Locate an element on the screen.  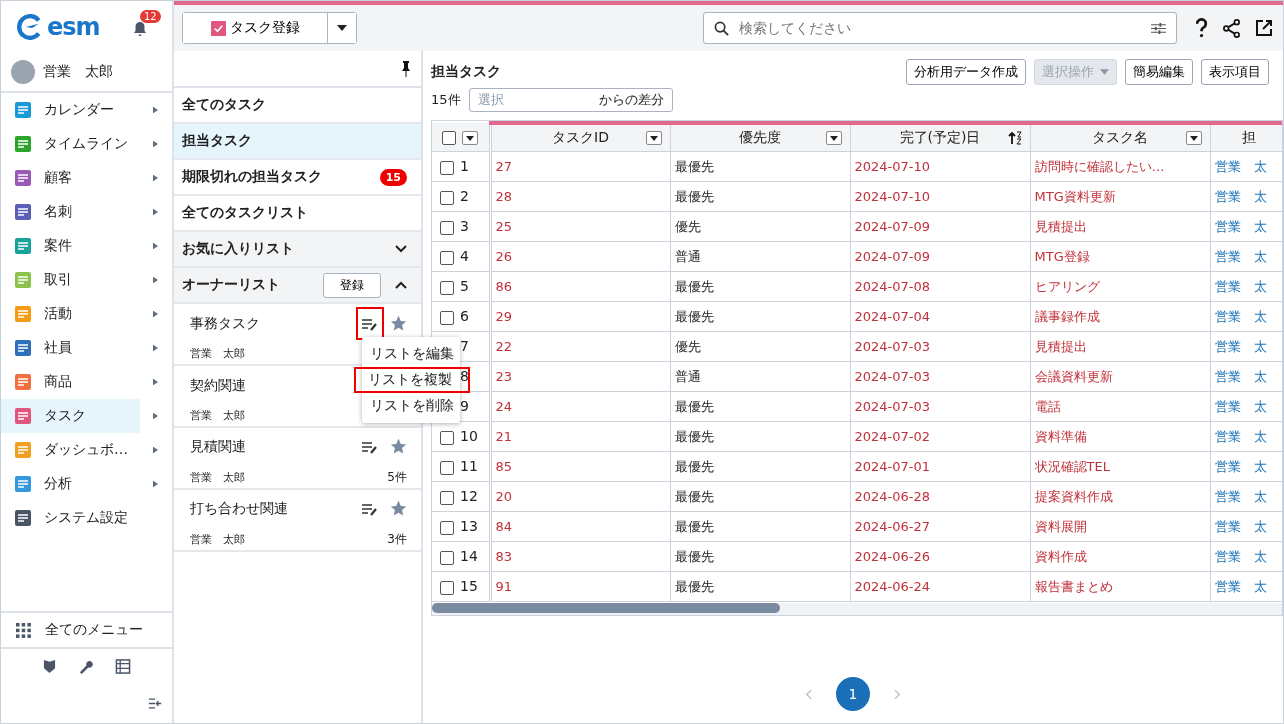
task-name-link: 資料展開 is located at coordinates (1060, 526).